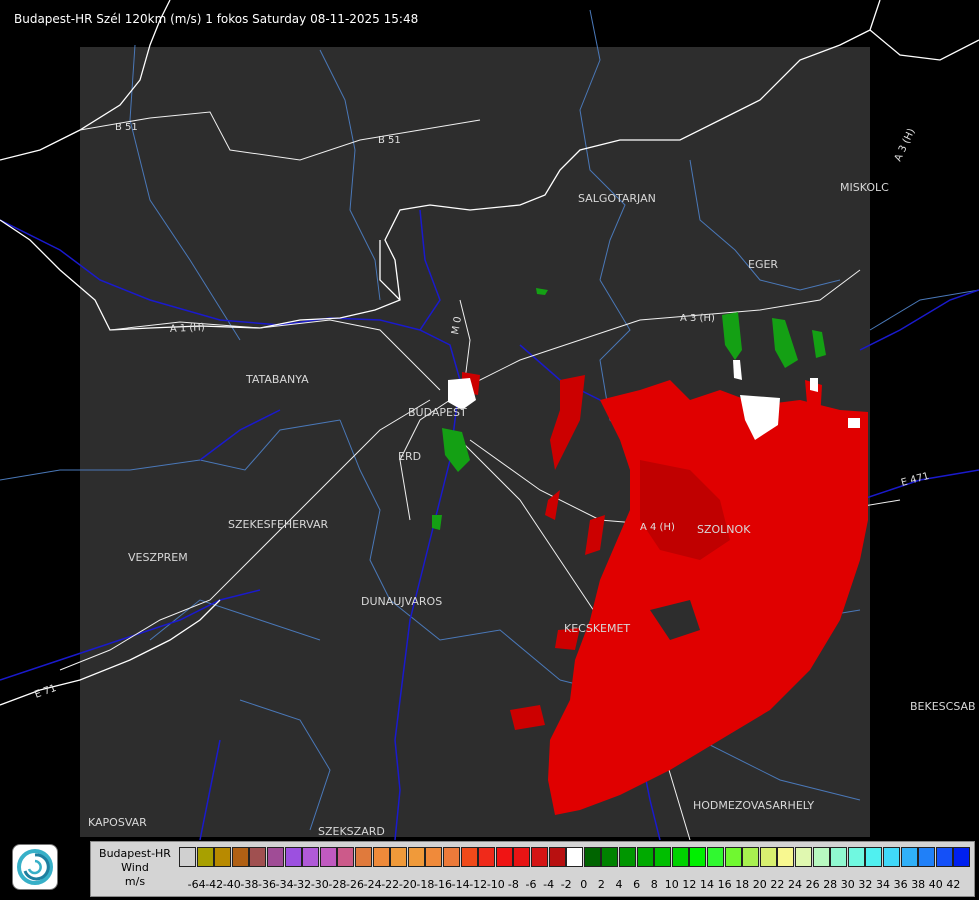 Image resolution: width=979 pixels, height=900 pixels. Describe the element at coordinates (351, 831) in the screenshot. I see `city-szekszard: SZEKSZARD` at that location.